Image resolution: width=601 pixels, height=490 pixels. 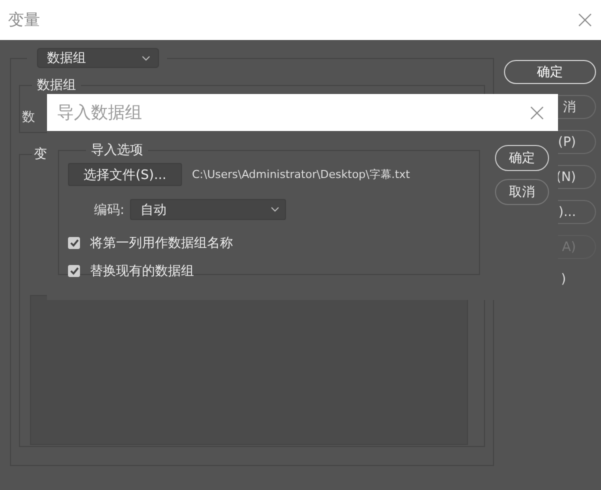 What do you see at coordinates (24, 20) in the screenshot?
I see `window-title: 变量` at bounding box center [24, 20].